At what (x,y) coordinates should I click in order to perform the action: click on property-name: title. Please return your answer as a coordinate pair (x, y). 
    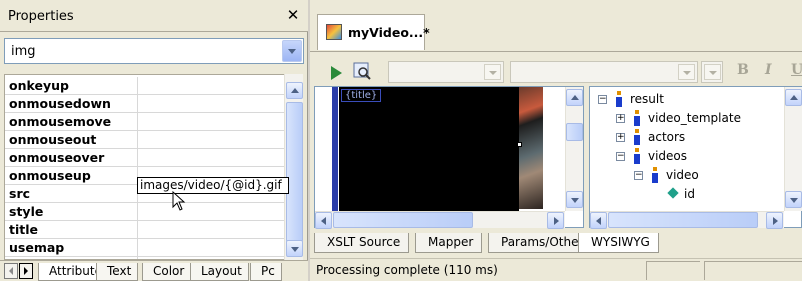
    Looking at the image, I should click on (23, 229).